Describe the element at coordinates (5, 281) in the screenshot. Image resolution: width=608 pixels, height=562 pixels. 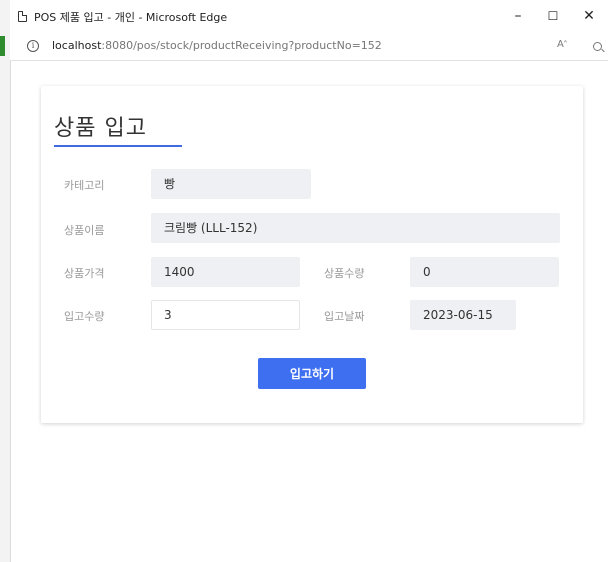
I see `left-window-edge` at that location.